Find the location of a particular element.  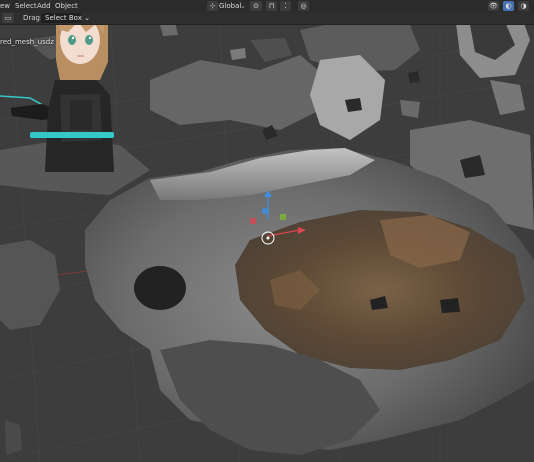

menu-select: Select is located at coordinates (26, 6).